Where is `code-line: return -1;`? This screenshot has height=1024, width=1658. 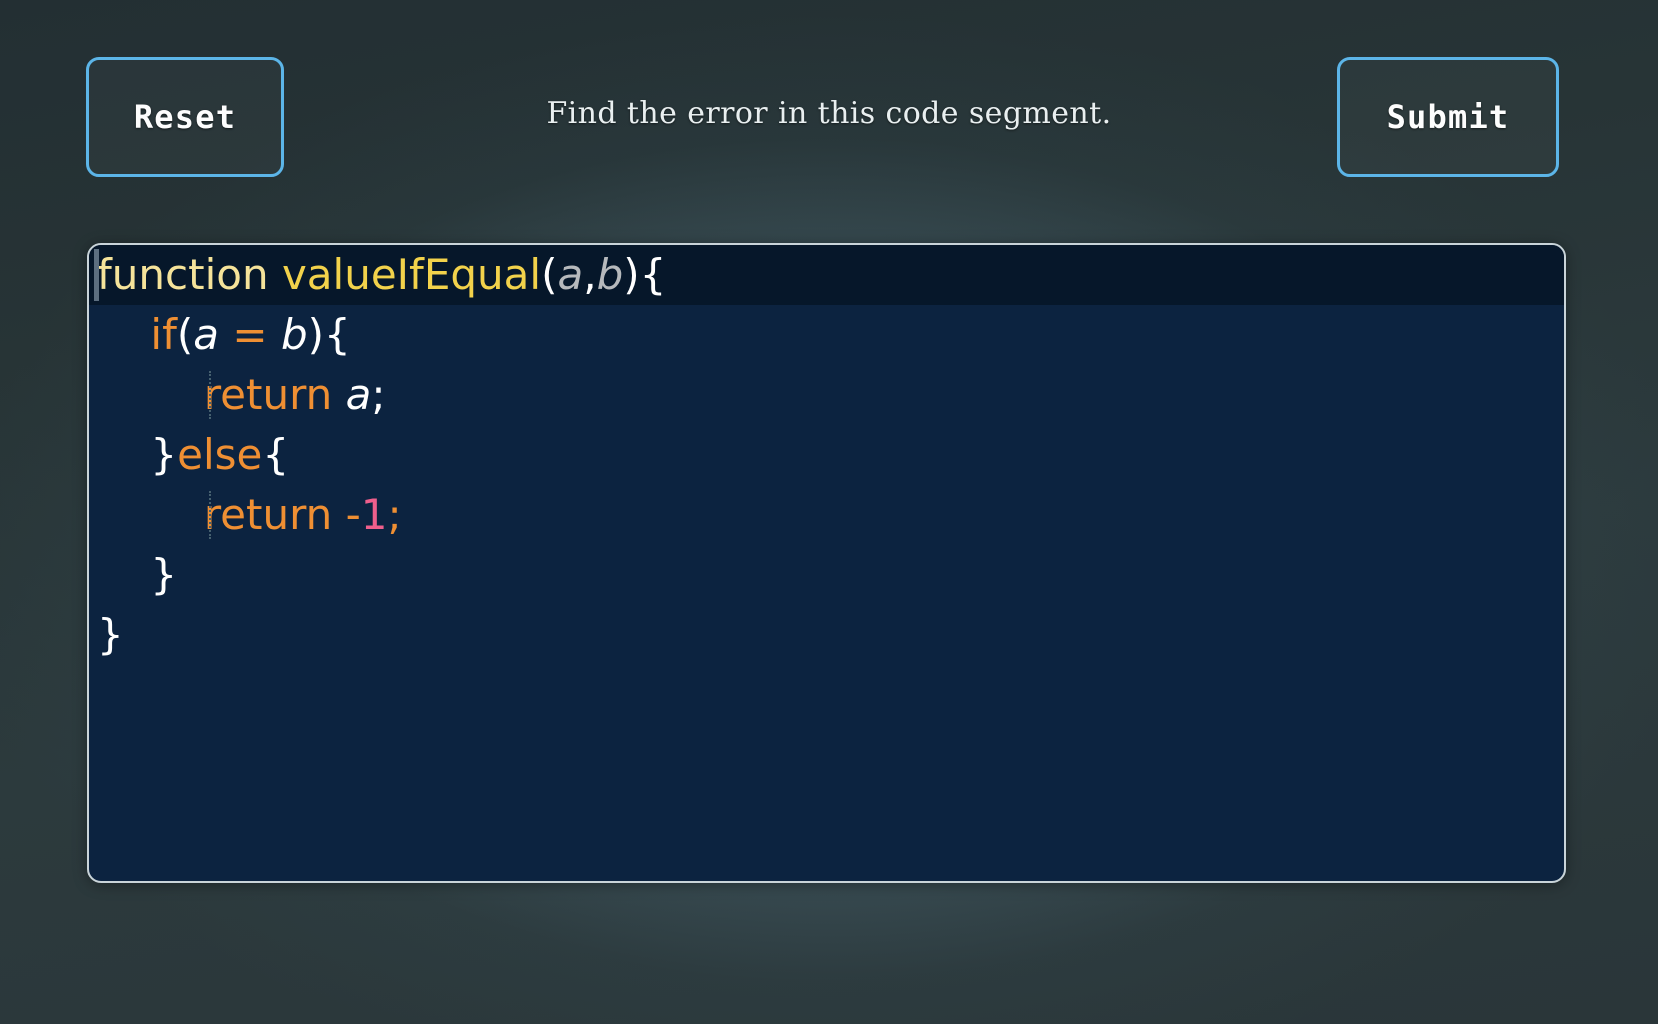 code-line: return -1; is located at coordinates (826, 515).